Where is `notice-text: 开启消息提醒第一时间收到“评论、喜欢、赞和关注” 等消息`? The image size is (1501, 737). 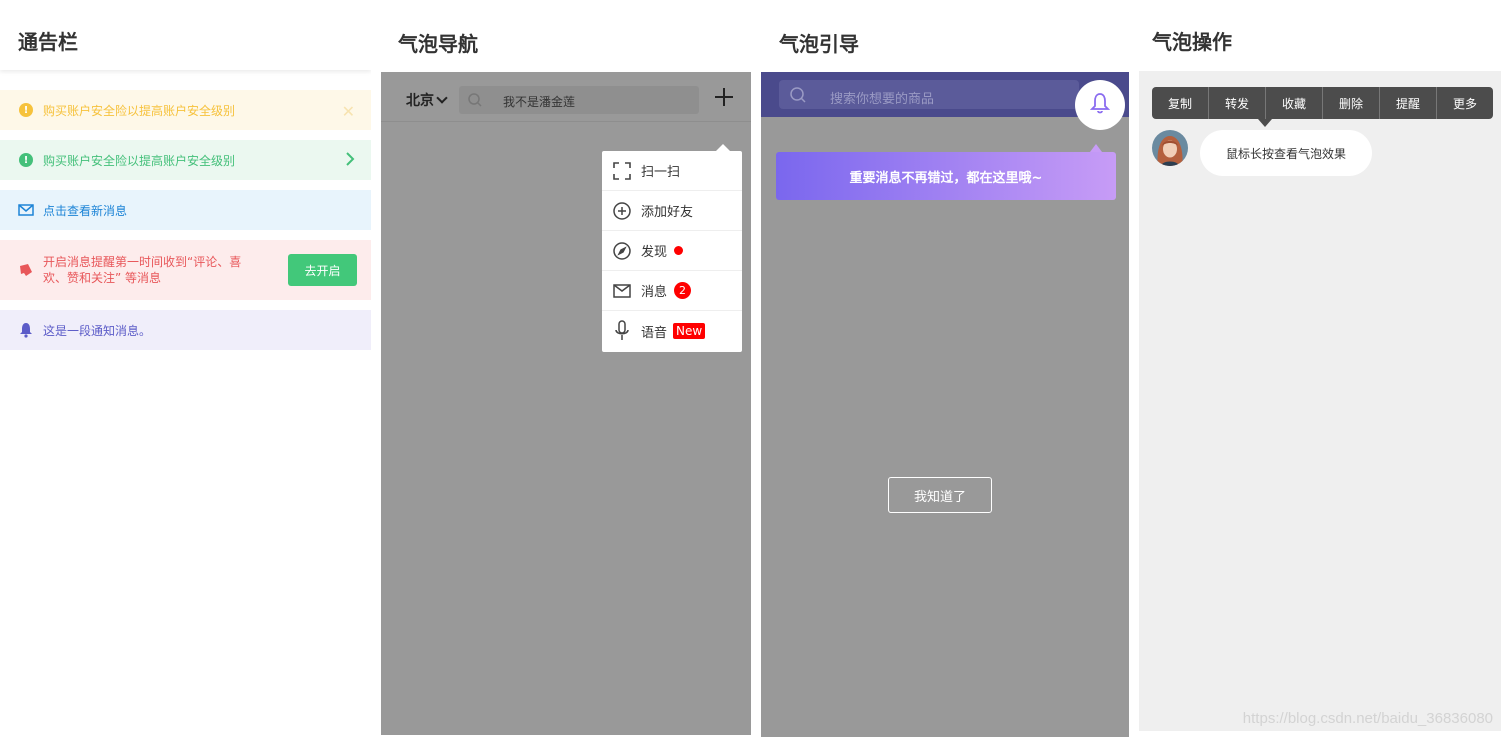 notice-text: 开启消息提醒第一时间收到“评论、喜欢、赞和关注” 等消息 is located at coordinates (142, 270).